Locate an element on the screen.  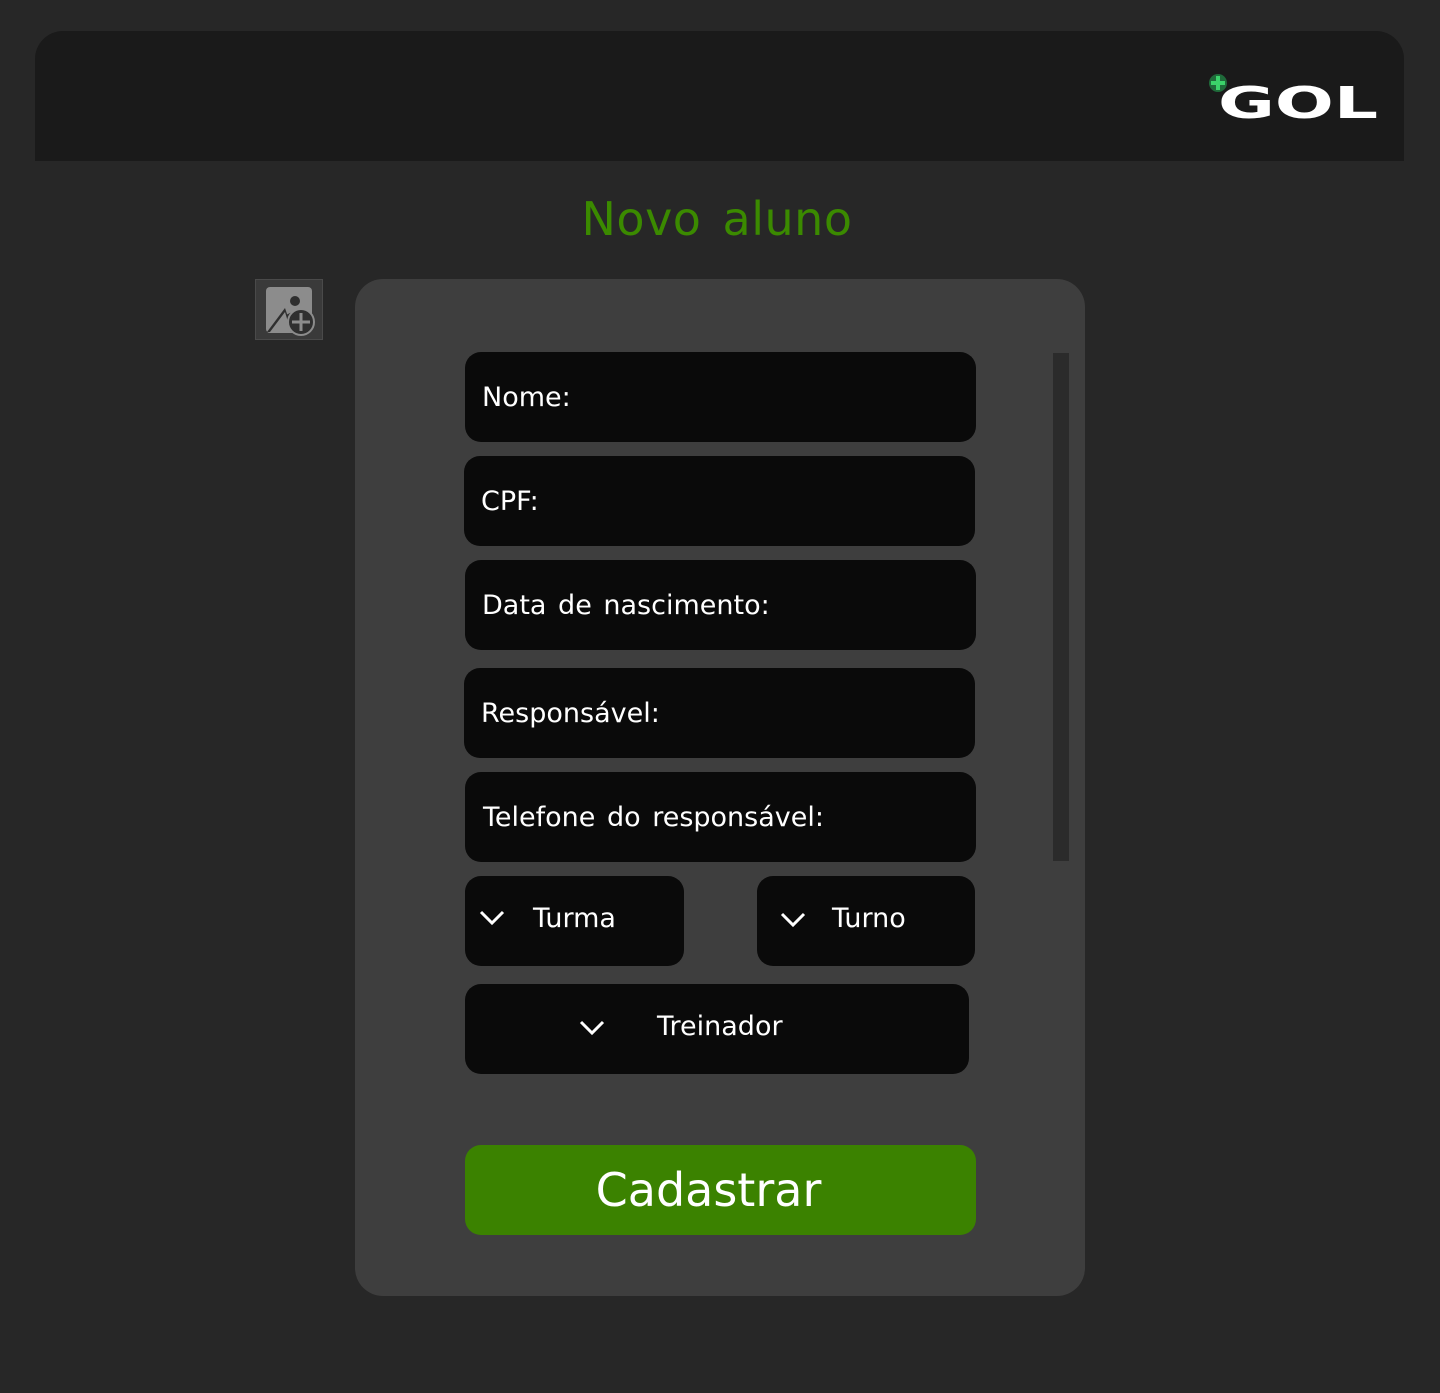
birth-date-input is located at coordinates (720, 605).